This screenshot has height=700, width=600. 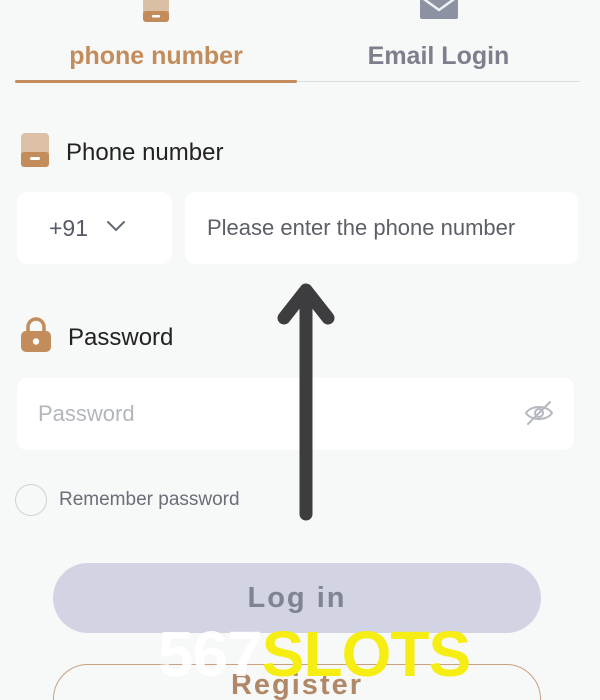 What do you see at coordinates (267, 414) in the screenshot?
I see `password-input` at bounding box center [267, 414].